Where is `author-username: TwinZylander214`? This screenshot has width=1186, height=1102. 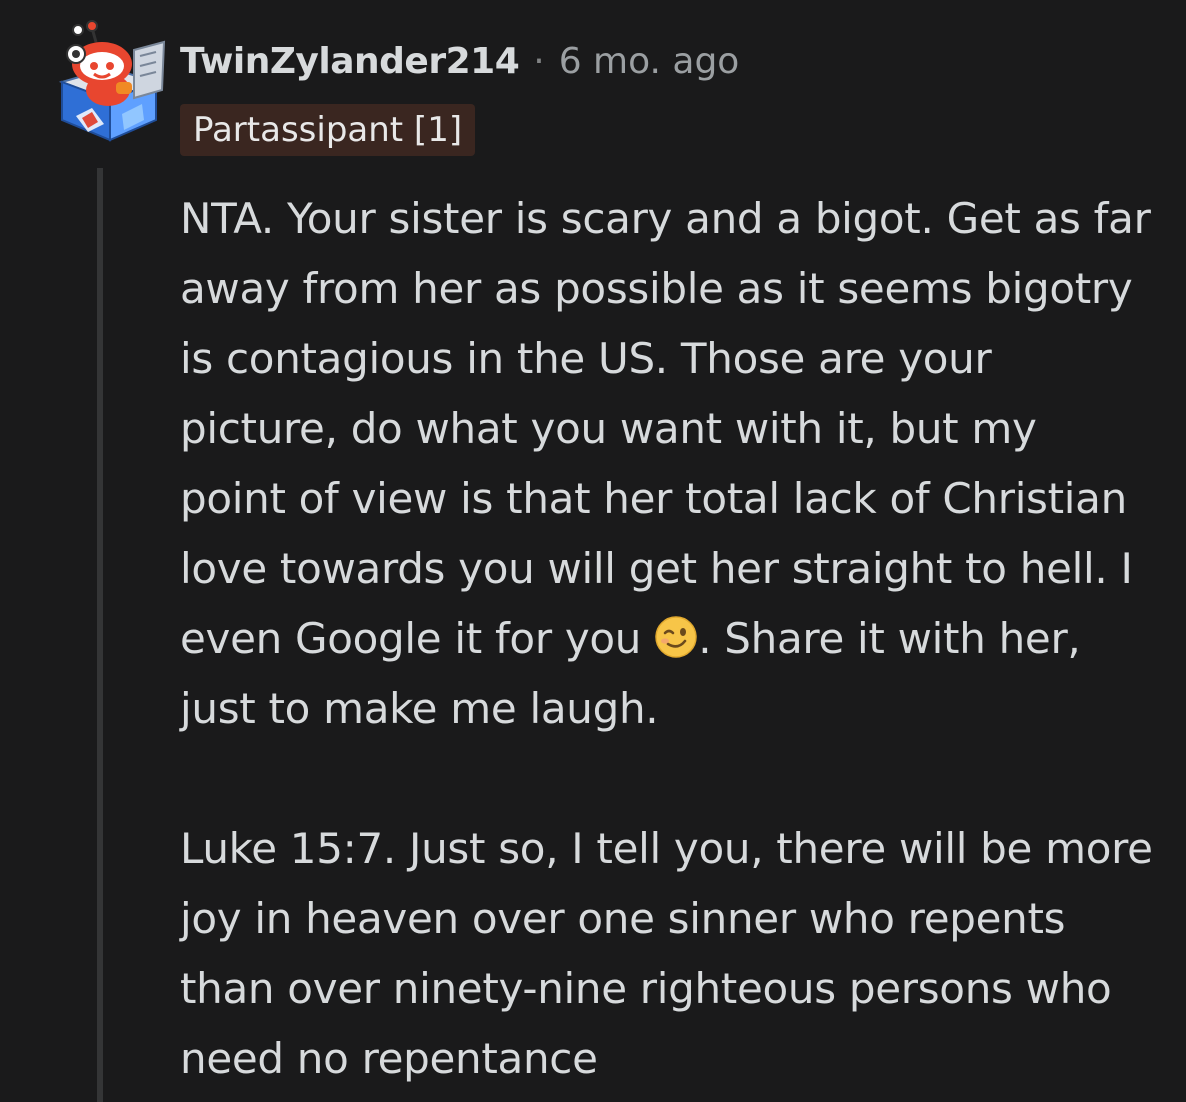
author-username: TwinZylander214 is located at coordinates (350, 62).